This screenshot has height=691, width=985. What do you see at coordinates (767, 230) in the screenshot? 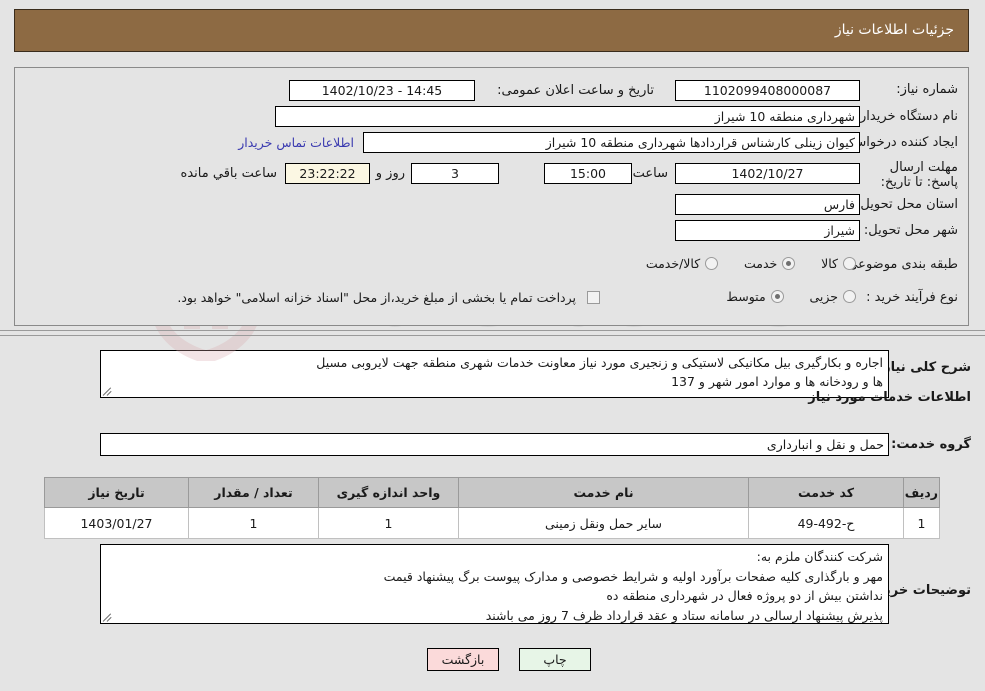
I see `city-value: شیراز` at bounding box center [767, 230].